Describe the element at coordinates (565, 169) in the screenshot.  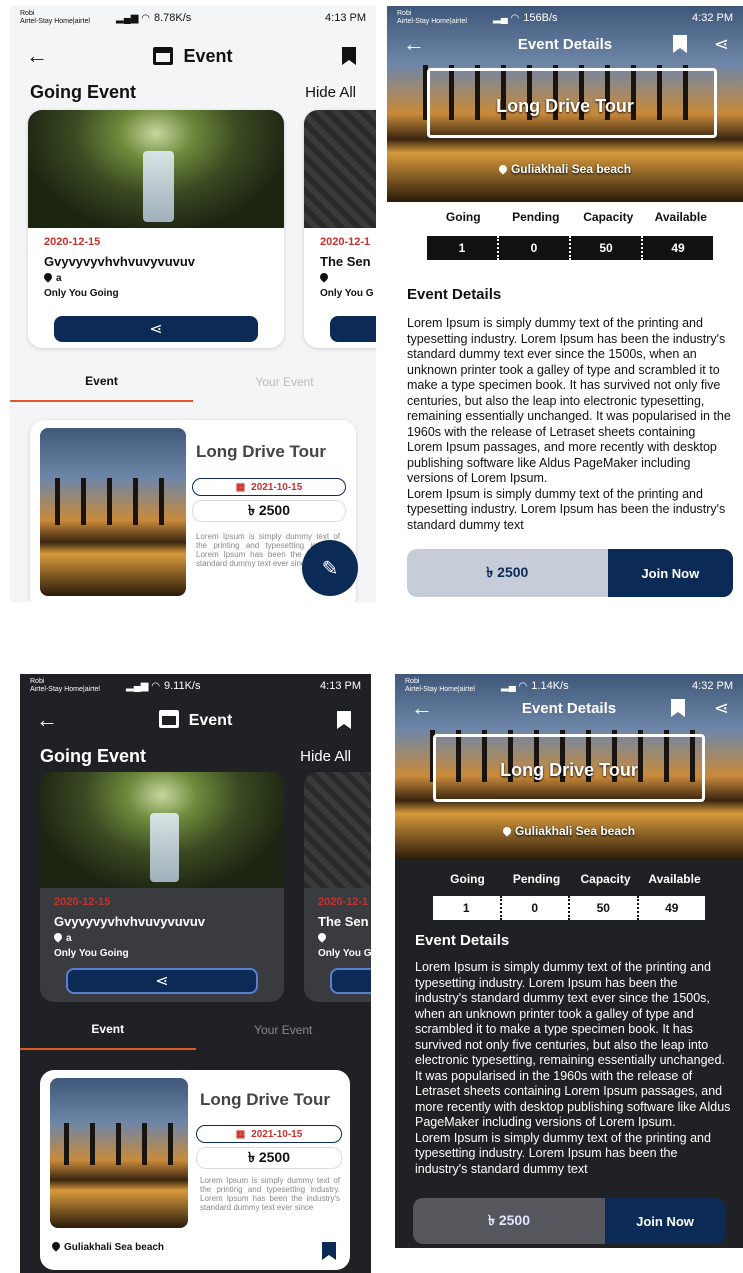
I see `hero-location: Guliakhali Sea beach` at that location.